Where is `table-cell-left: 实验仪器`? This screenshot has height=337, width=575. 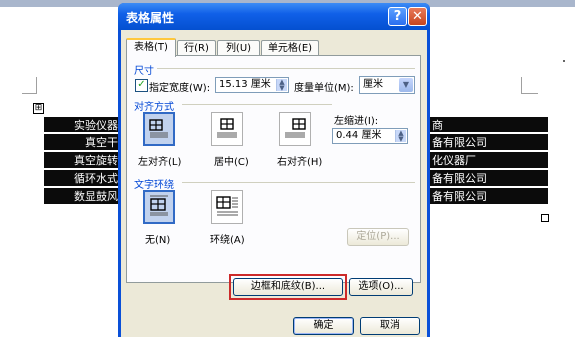
table-cell-left: 实验仪器 is located at coordinates (82, 124).